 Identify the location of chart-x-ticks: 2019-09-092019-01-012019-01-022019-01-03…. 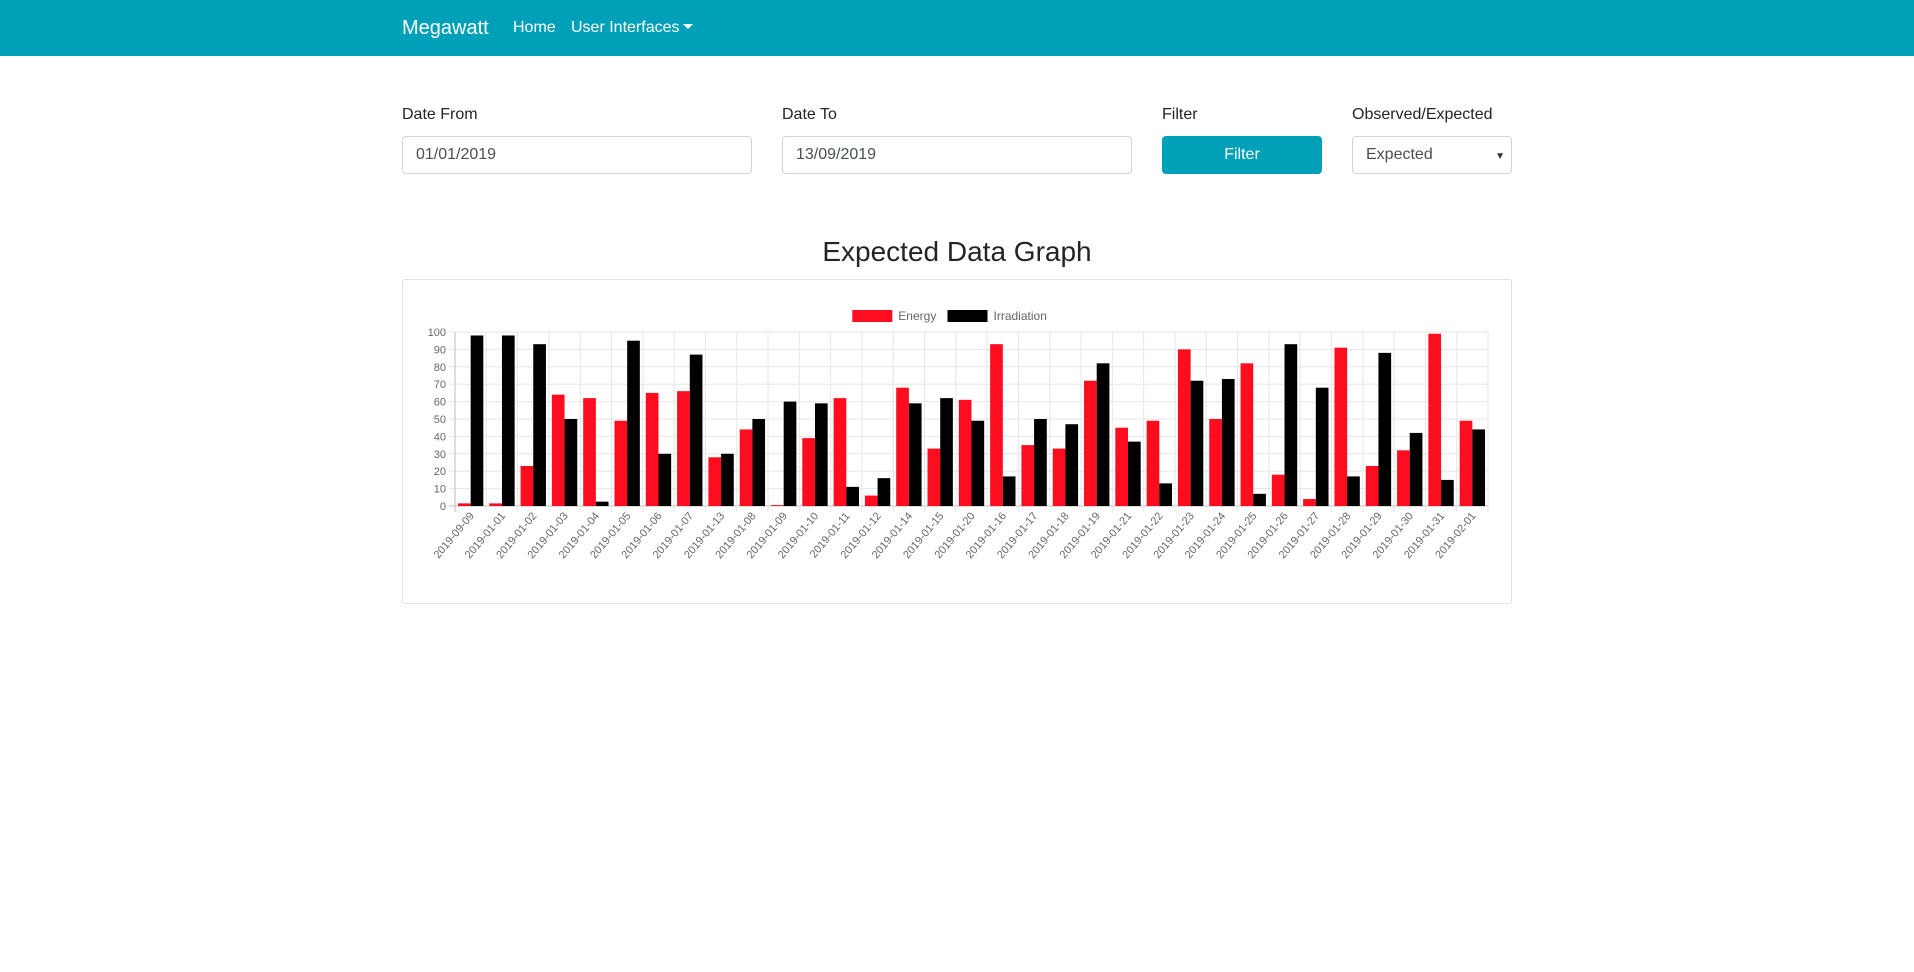
(955, 535).